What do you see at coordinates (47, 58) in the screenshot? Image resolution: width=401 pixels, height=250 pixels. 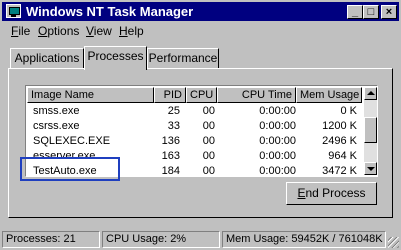 I see `tab-applications: Applications` at bounding box center [47, 58].